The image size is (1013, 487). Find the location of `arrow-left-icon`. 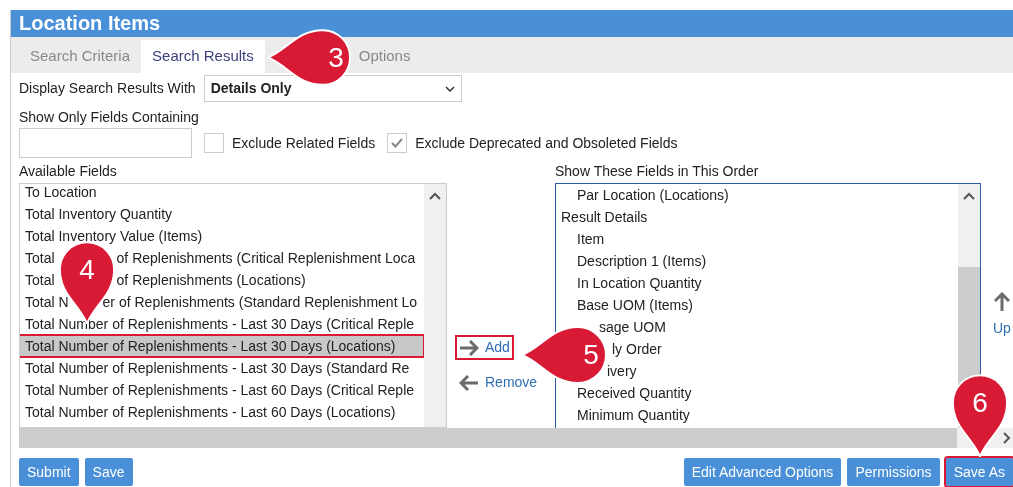

arrow-left-icon is located at coordinates (469, 382).